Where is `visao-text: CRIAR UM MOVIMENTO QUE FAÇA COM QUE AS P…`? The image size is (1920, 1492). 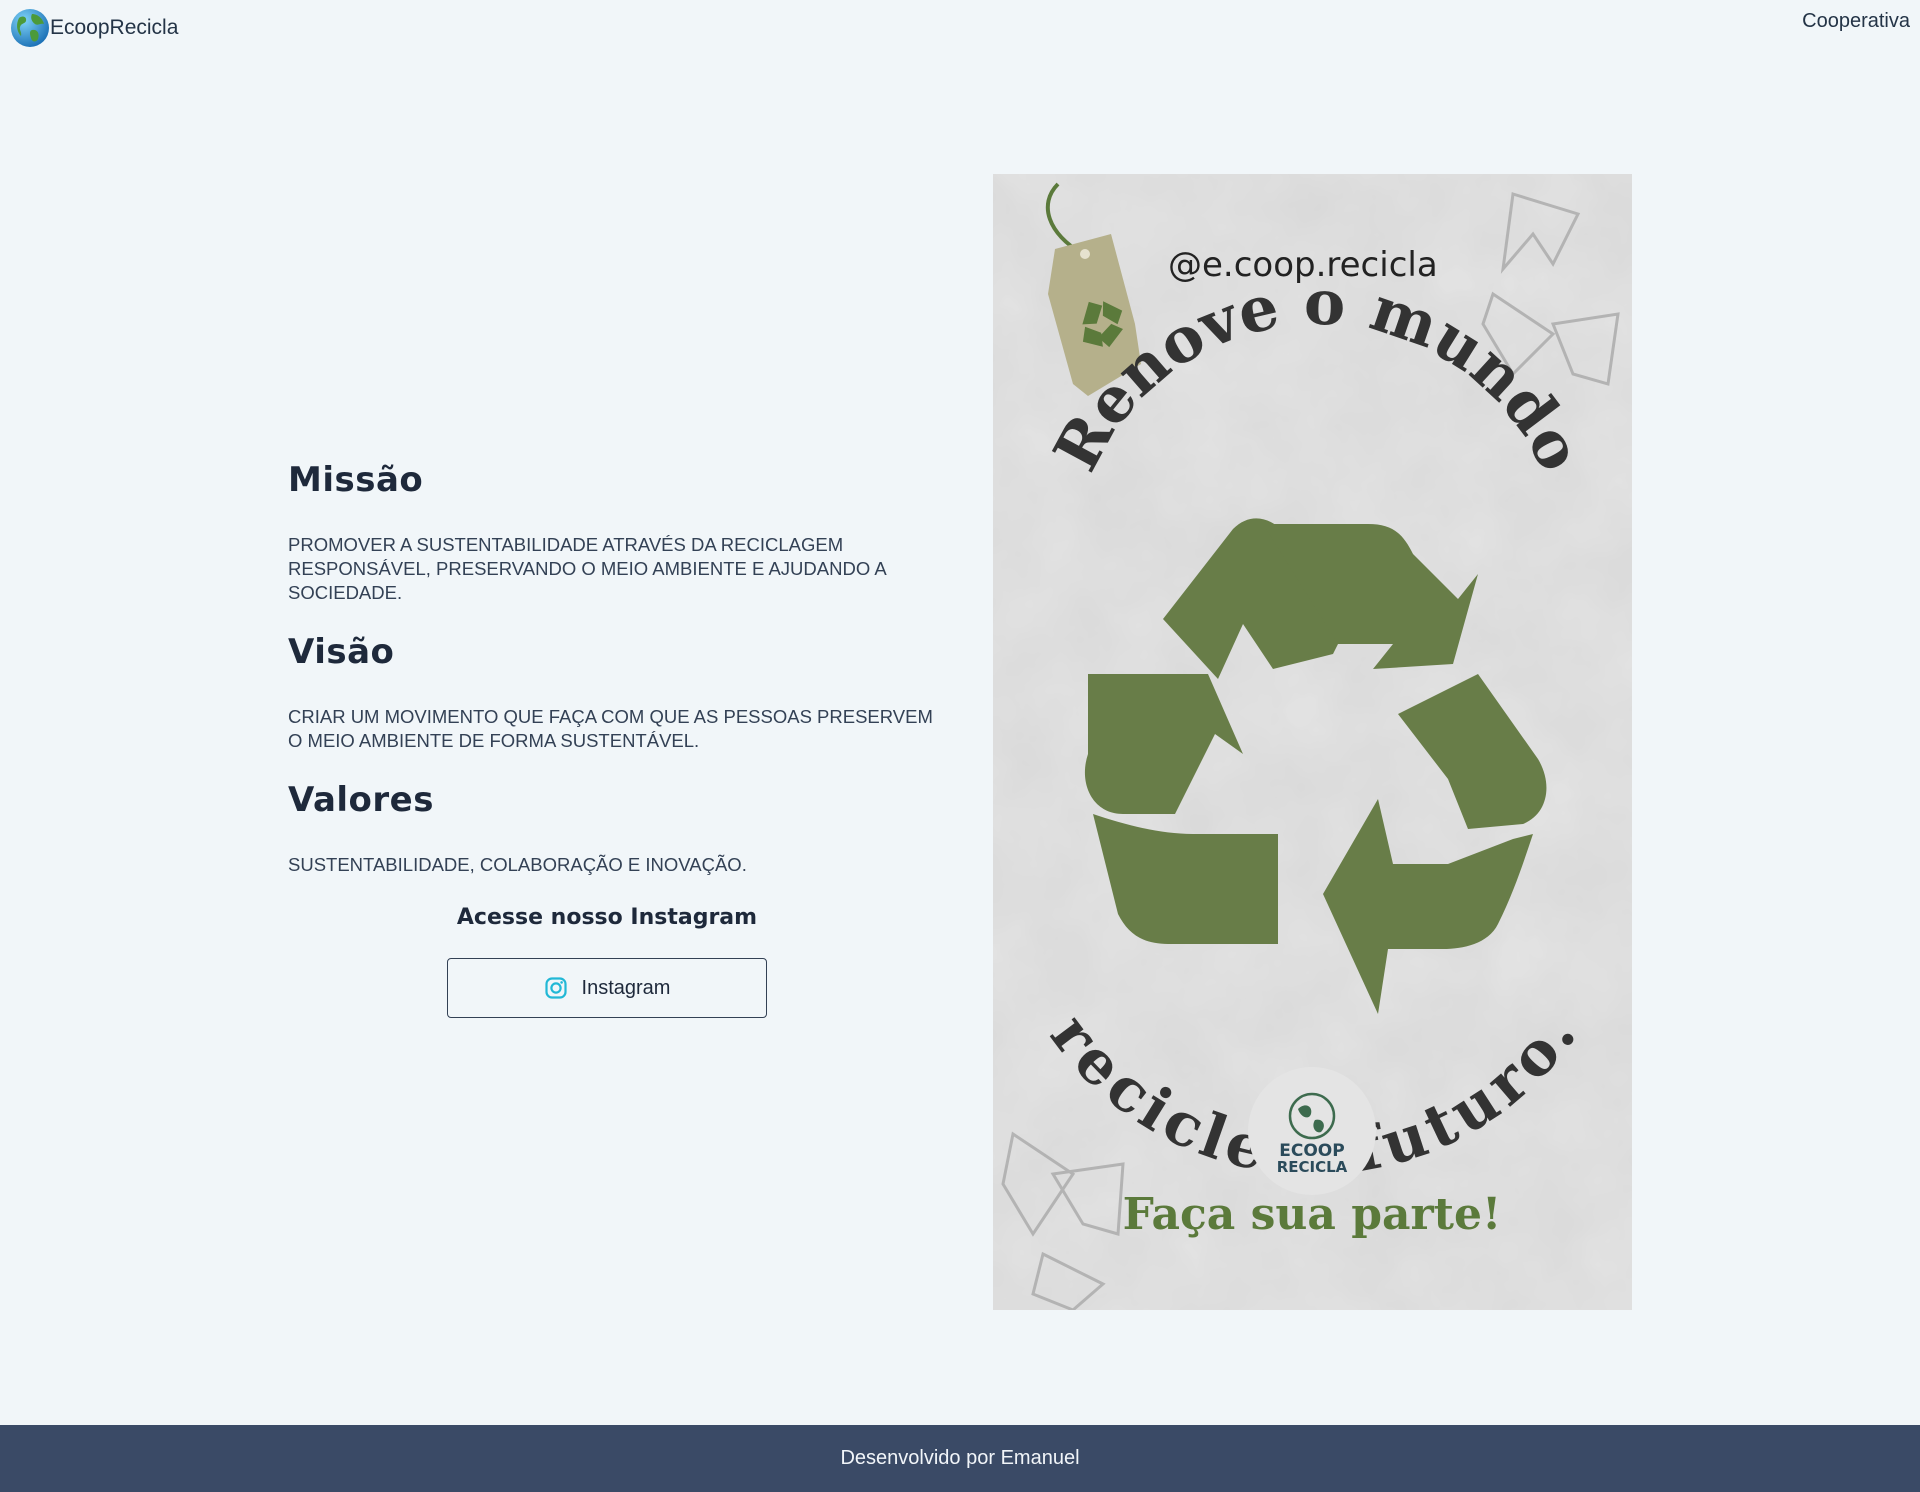 visao-text: CRIAR UM MOVIMENTO QUE FAÇA COM QUE AS P… is located at coordinates (610, 728).